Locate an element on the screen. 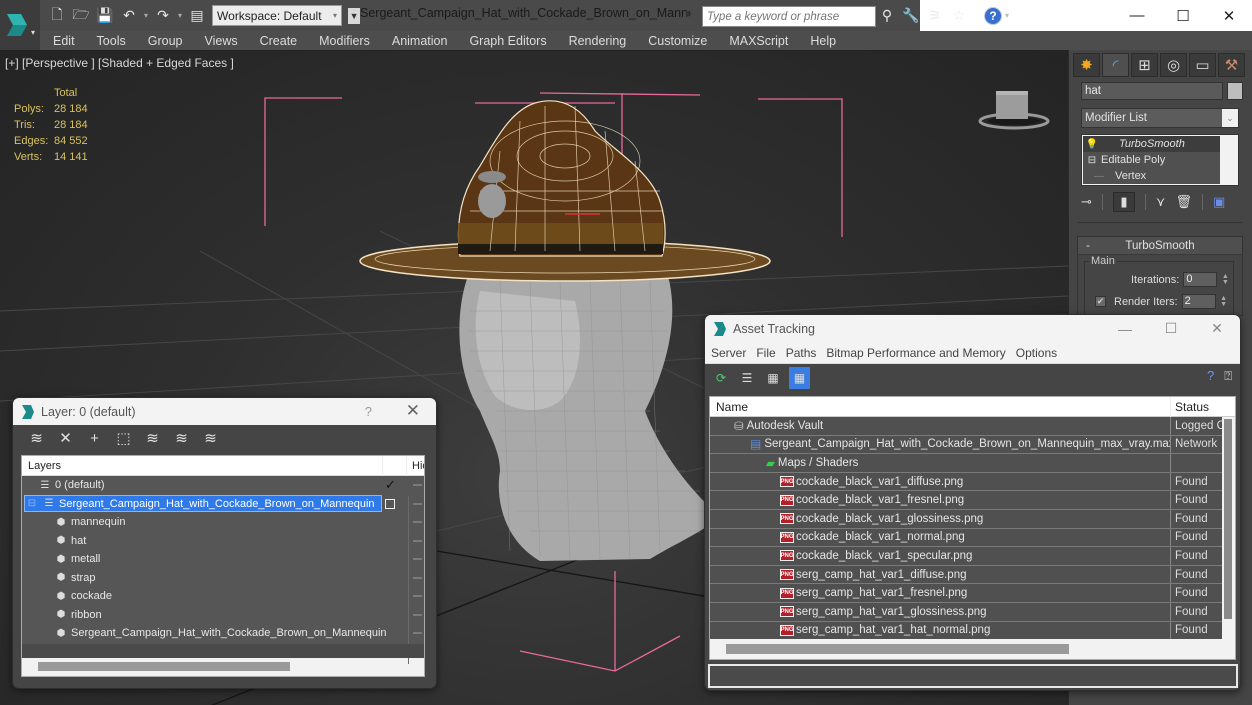 This screenshot has width=1252, height=705. maximize-button: ☐ is located at coordinates (1171, 328).